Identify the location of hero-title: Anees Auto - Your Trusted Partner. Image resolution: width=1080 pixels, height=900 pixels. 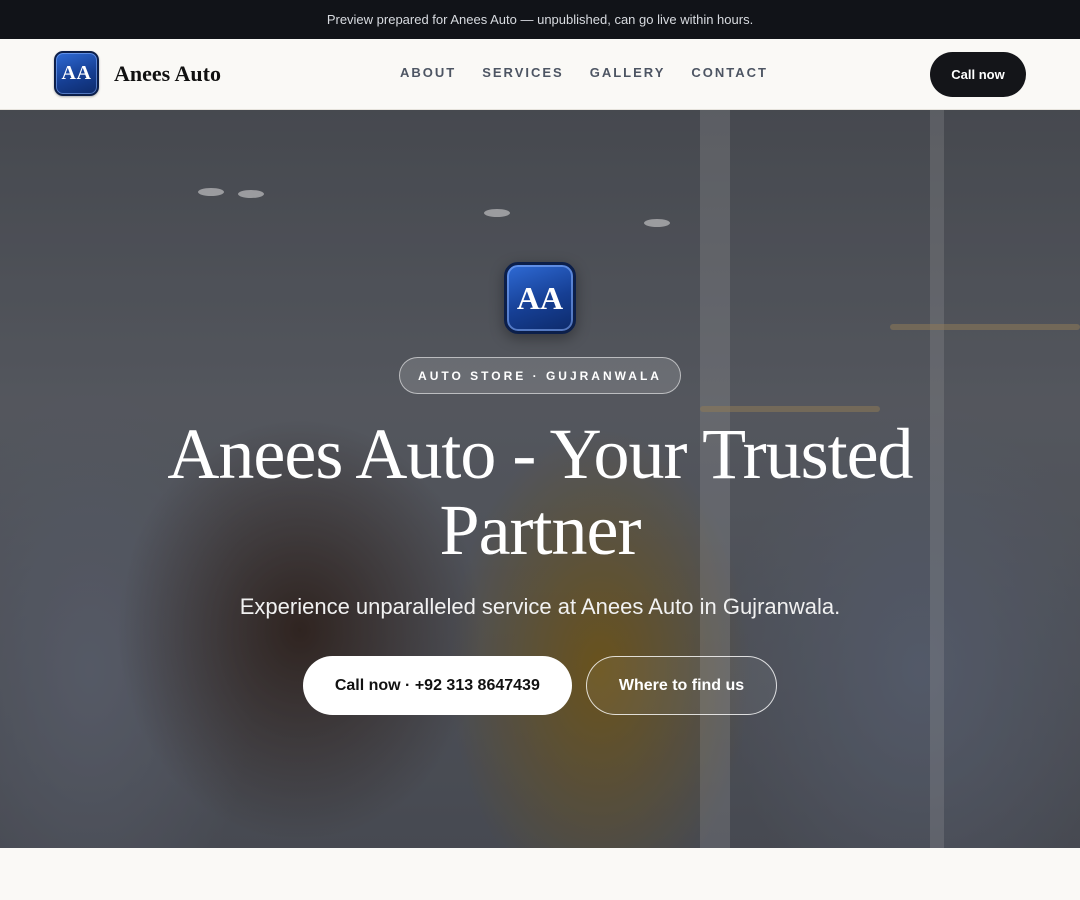
(540, 492).